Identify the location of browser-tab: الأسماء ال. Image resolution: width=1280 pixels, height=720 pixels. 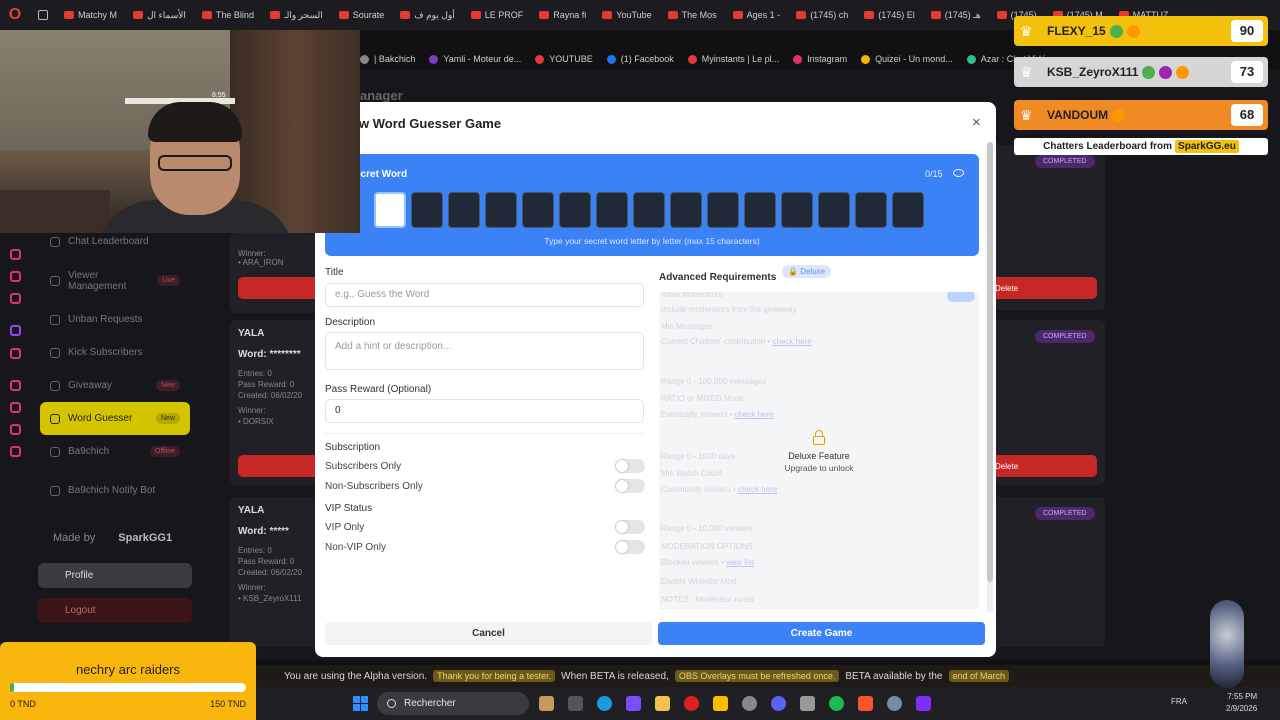
(159, 15).